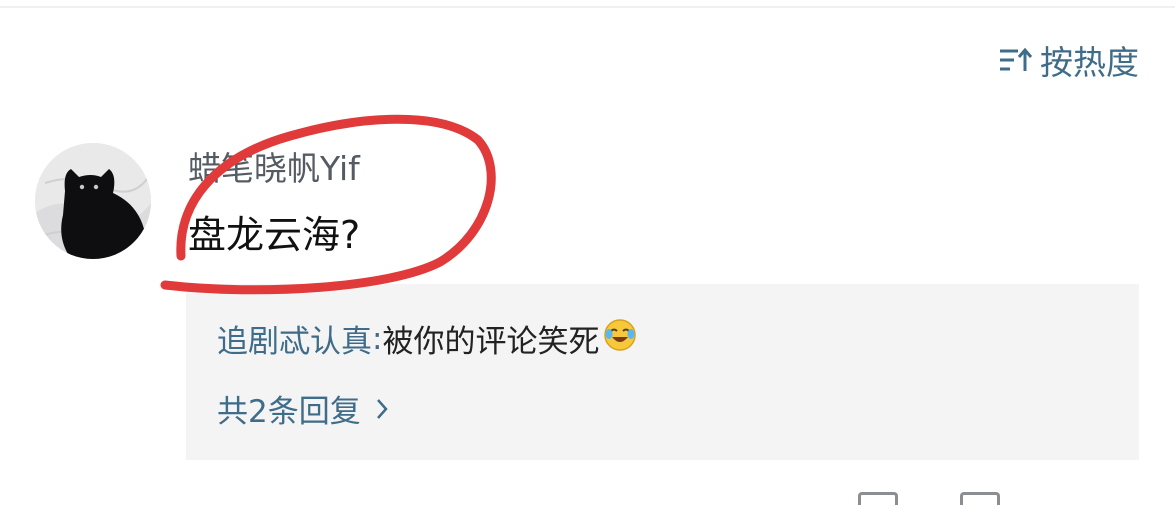 The height and width of the screenshot is (506, 1175). What do you see at coordinates (980, 498) in the screenshot?
I see `reply-icon` at bounding box center [980, 498].